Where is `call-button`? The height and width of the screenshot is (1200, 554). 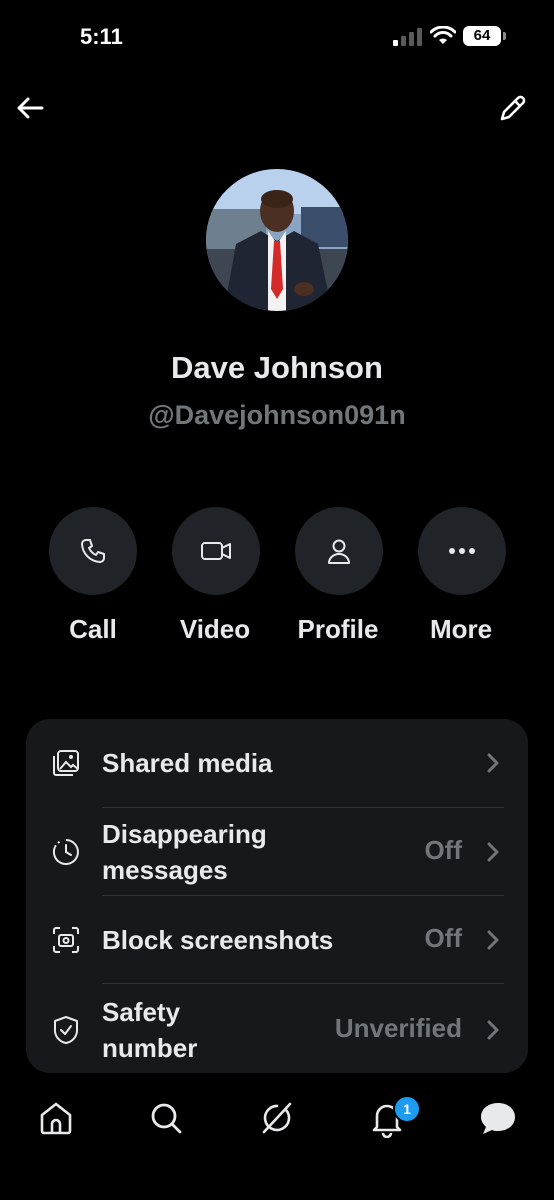
call-button is located at coordinates (93, 551).